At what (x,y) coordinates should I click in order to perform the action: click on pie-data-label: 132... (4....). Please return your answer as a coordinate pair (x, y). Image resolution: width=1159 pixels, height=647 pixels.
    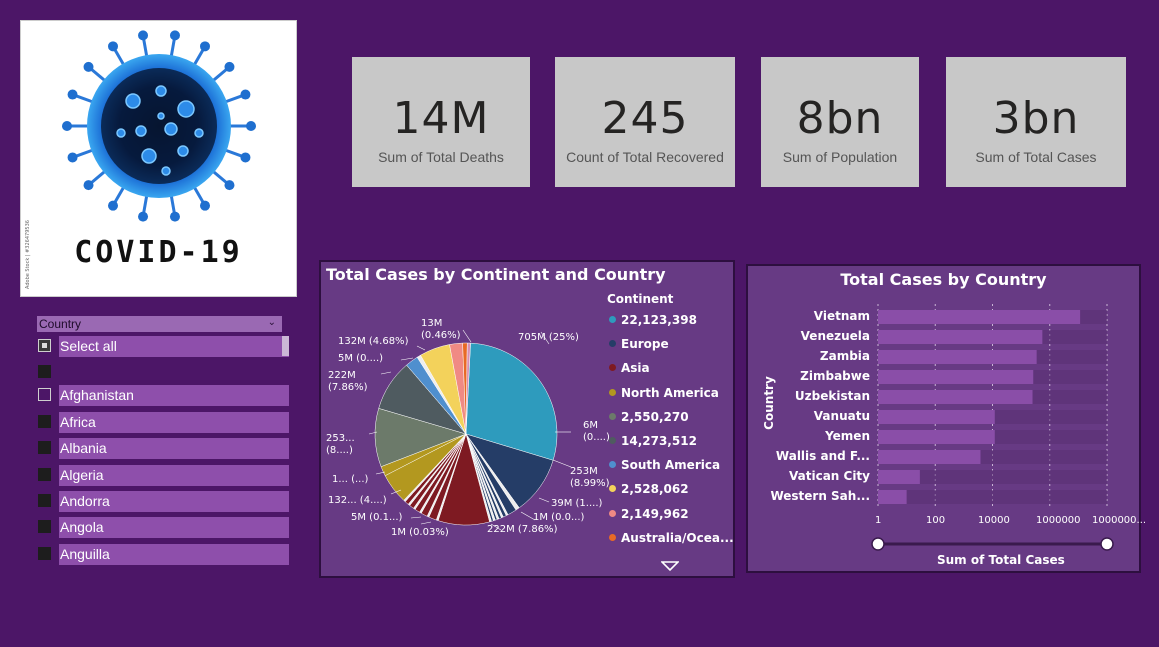
    Looking at the image, I should click on (357, 500).